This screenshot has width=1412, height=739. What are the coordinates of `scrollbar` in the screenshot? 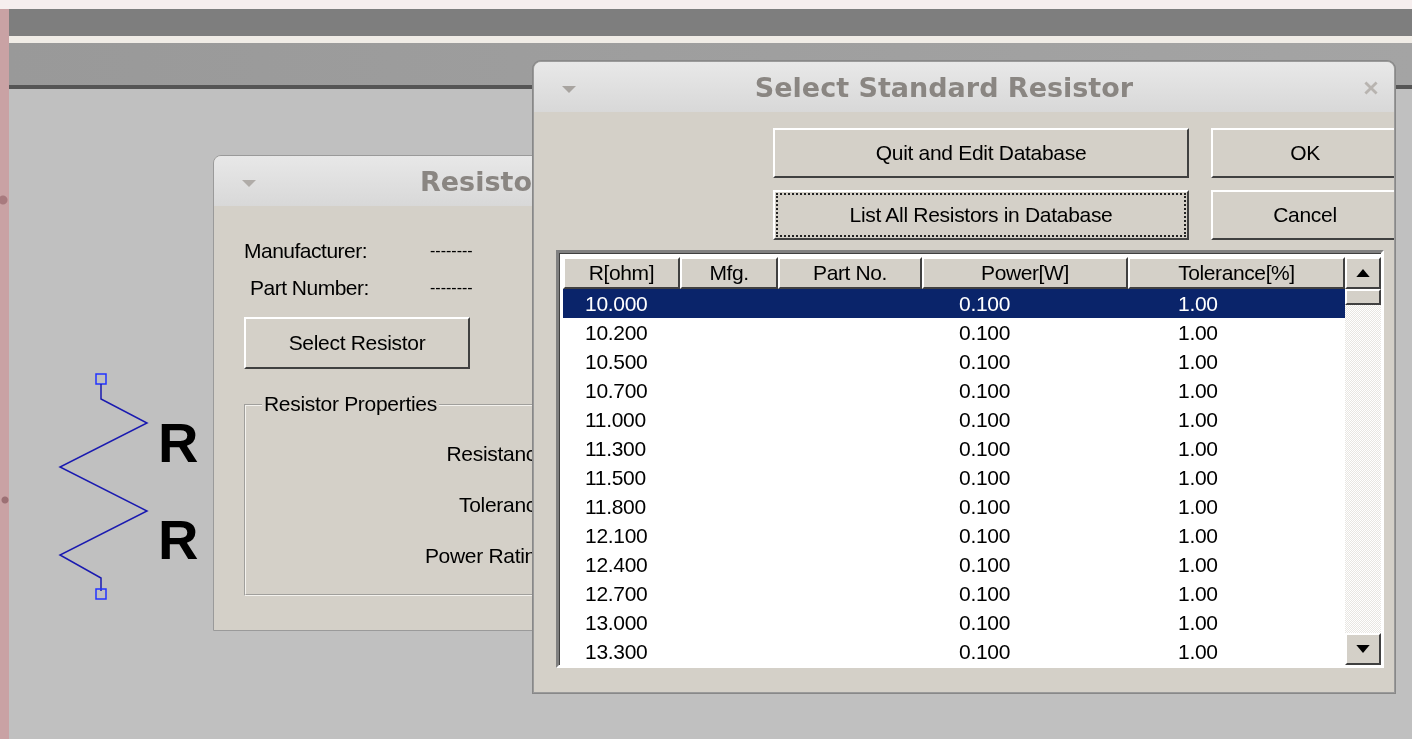 It's located at (1363, 461).